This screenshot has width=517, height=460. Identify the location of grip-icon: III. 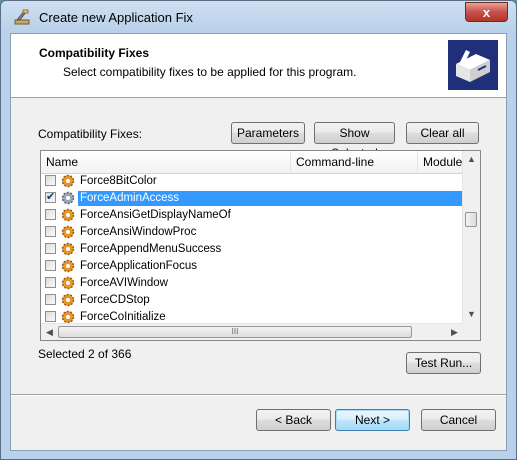
(235, 331).